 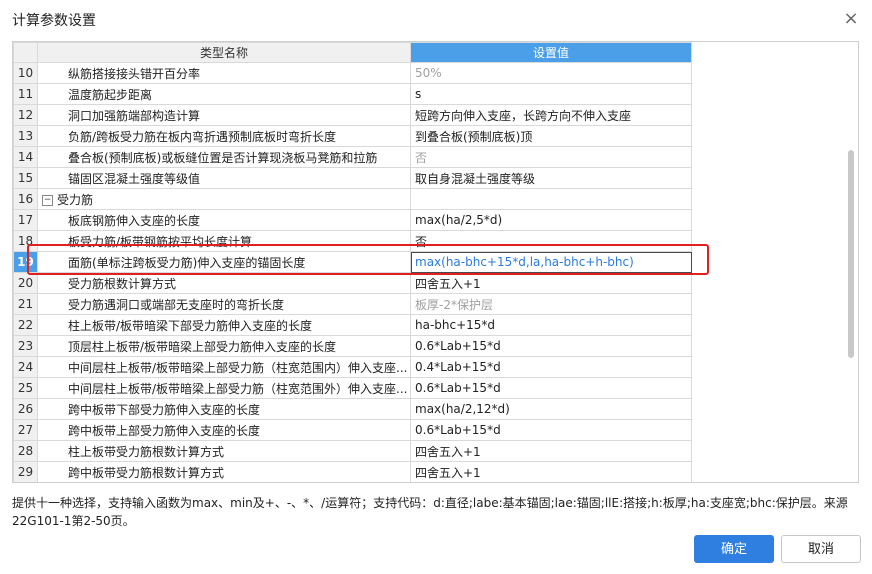 What do you see at coordinates (25, 262) in the screenshot?
I see `row-number: 19` at bounding box center [25, 262].